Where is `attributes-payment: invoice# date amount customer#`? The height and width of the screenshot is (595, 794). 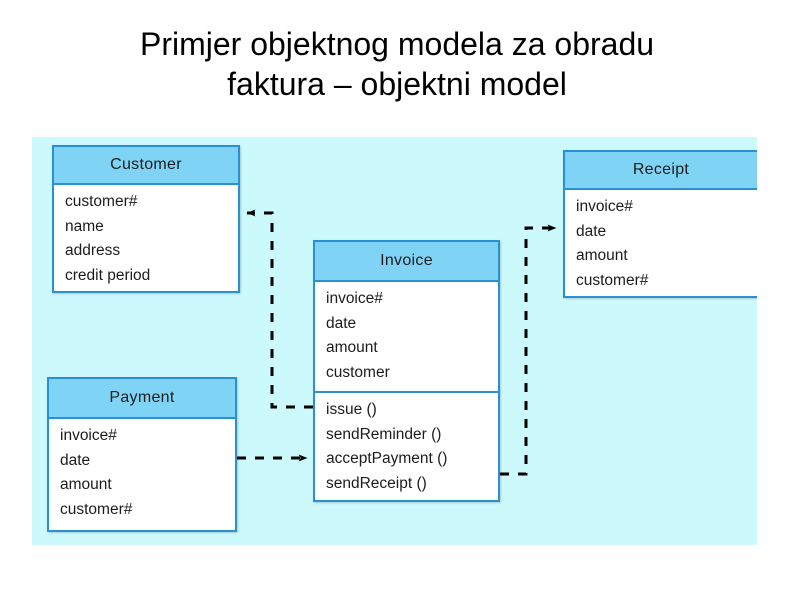 attributes-payment: invoice# date amount customer# is located at coordinates (142, 473).